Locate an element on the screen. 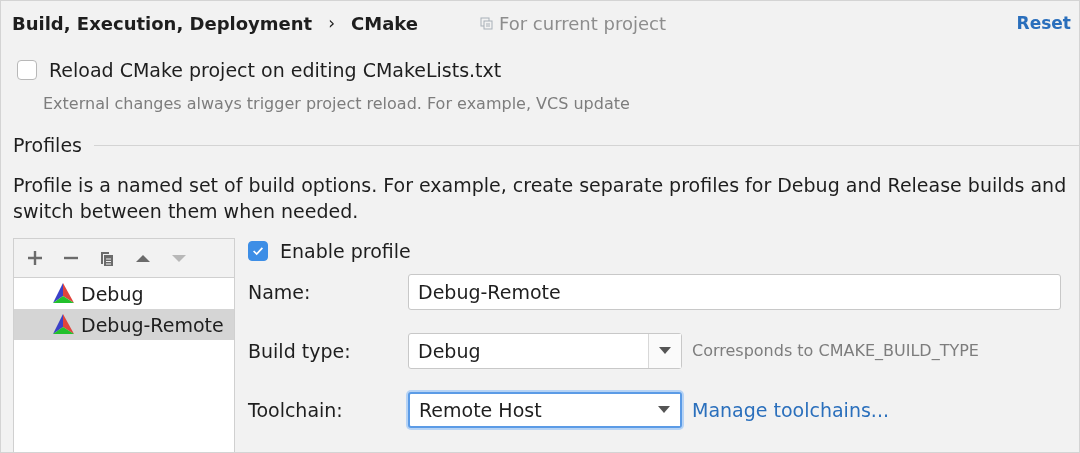  reset-link: Reset is located at coordinates (1043, 23).